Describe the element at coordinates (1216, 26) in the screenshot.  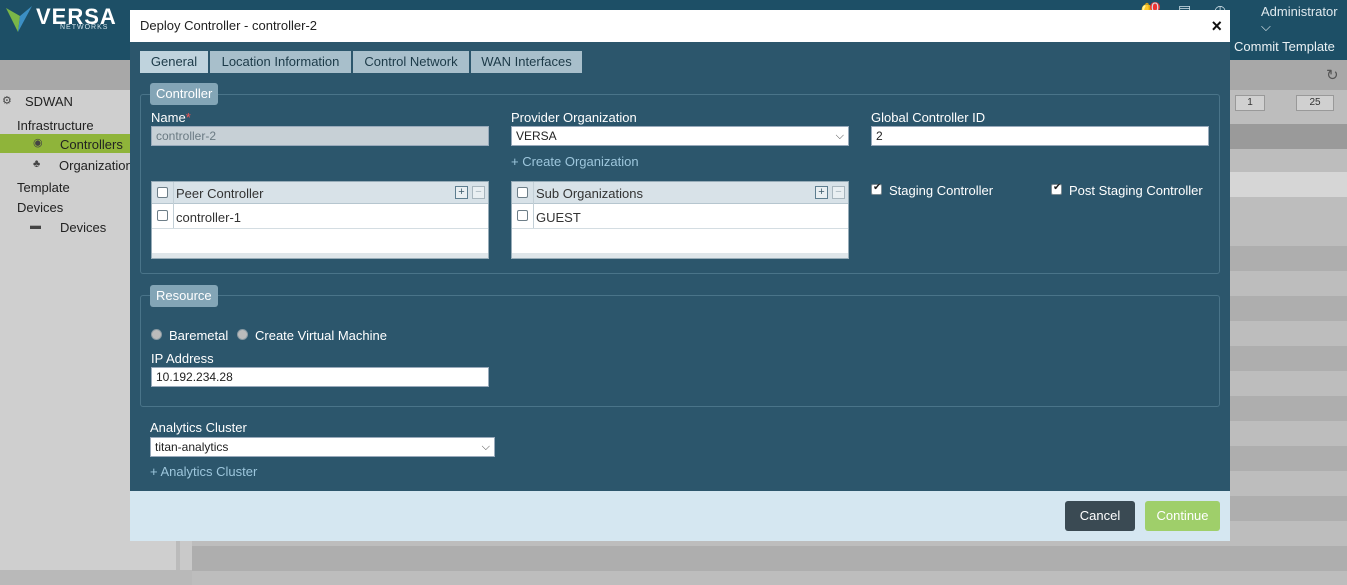
I see `close-icon: ×` at that location.